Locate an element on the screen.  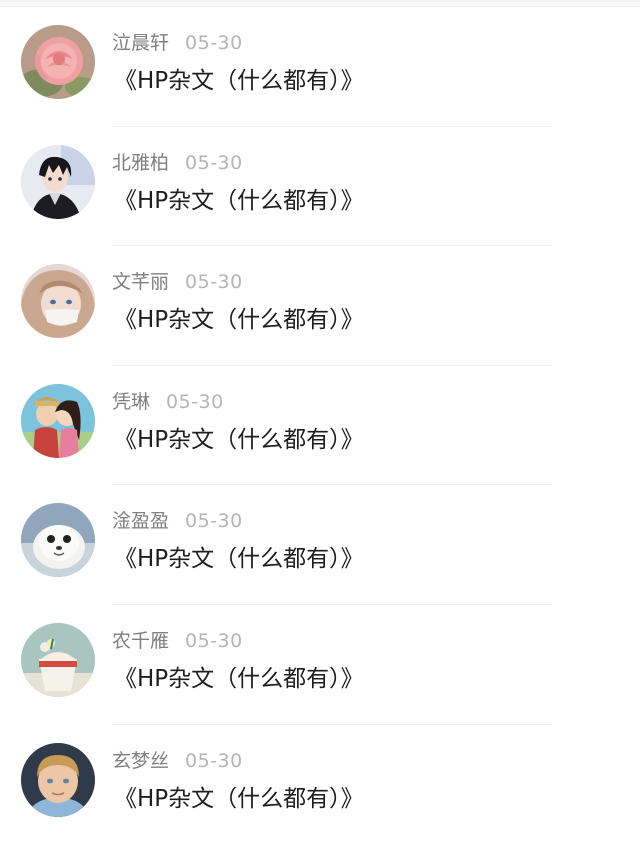
top-divider is located at coordinates (320, 3).